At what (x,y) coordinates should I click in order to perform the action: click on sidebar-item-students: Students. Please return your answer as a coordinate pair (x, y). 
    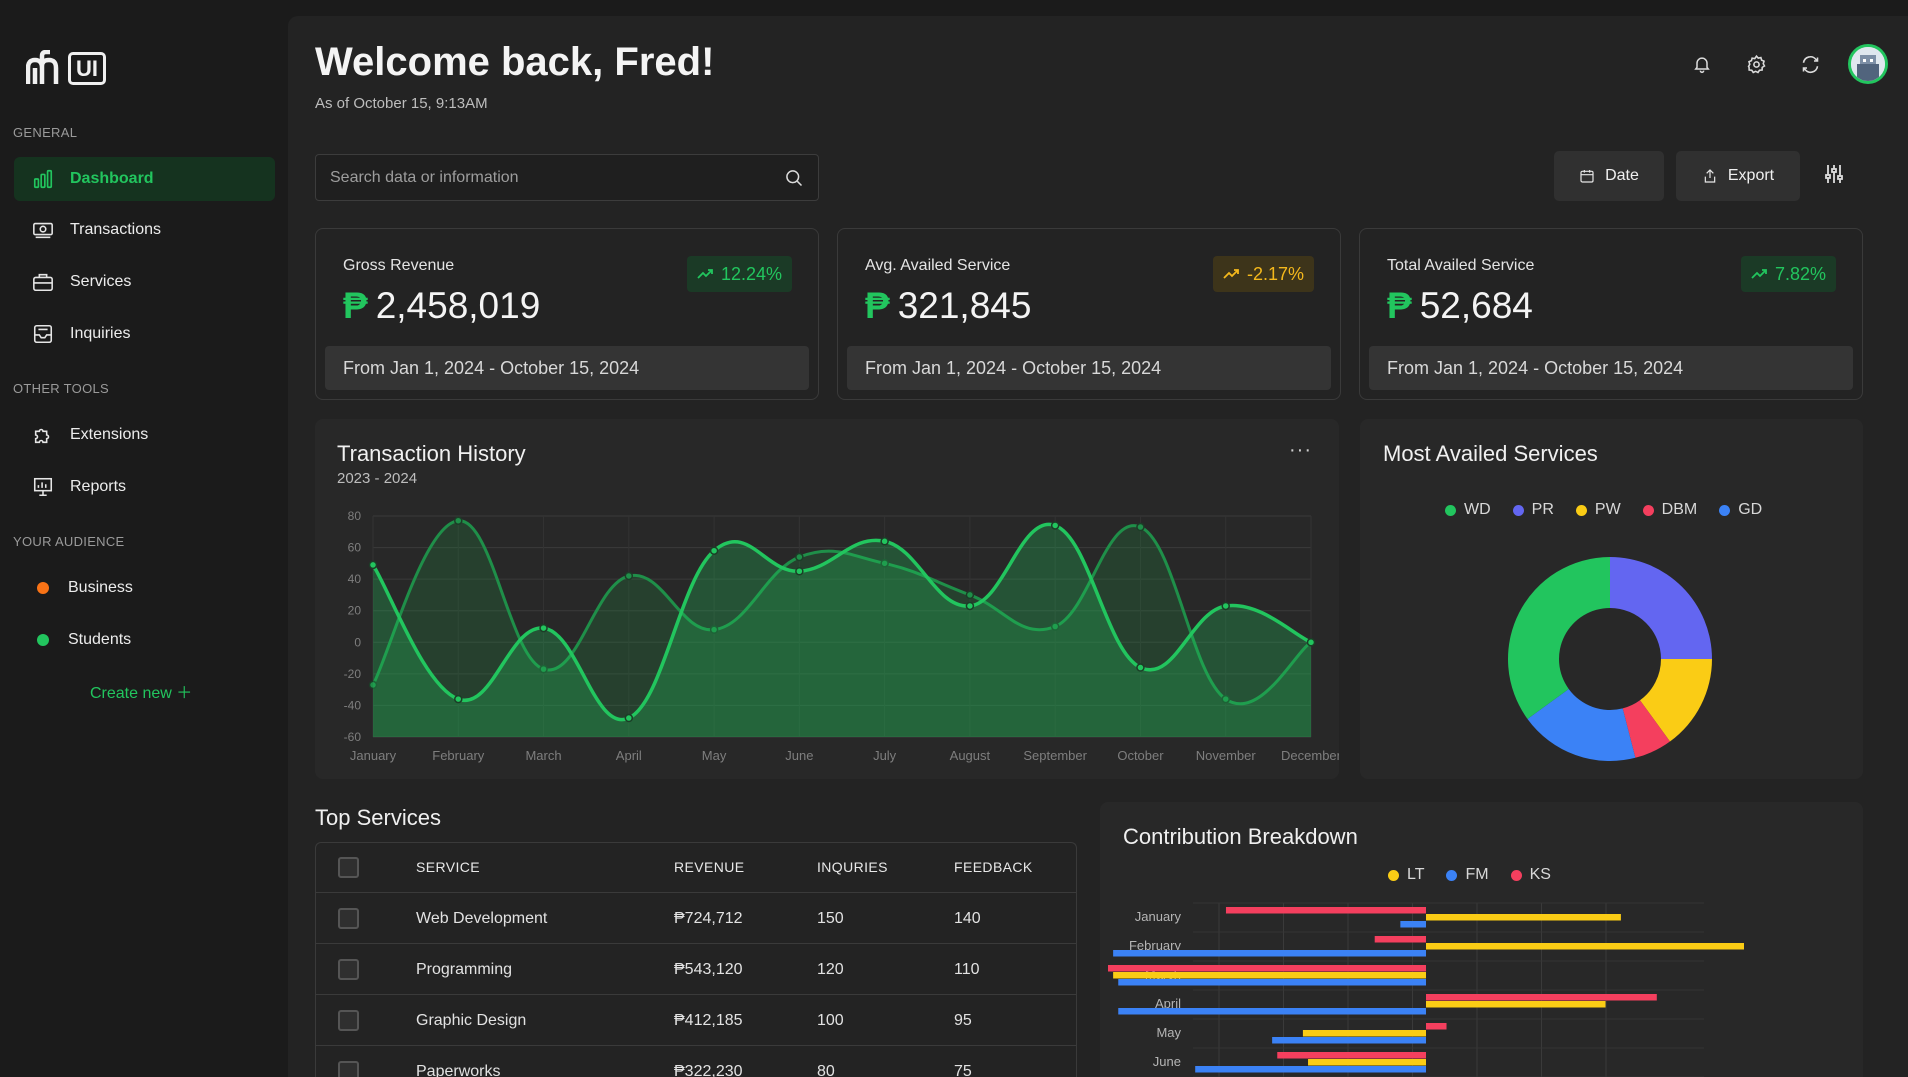
    Looking at the image, I should click on (144, 640).